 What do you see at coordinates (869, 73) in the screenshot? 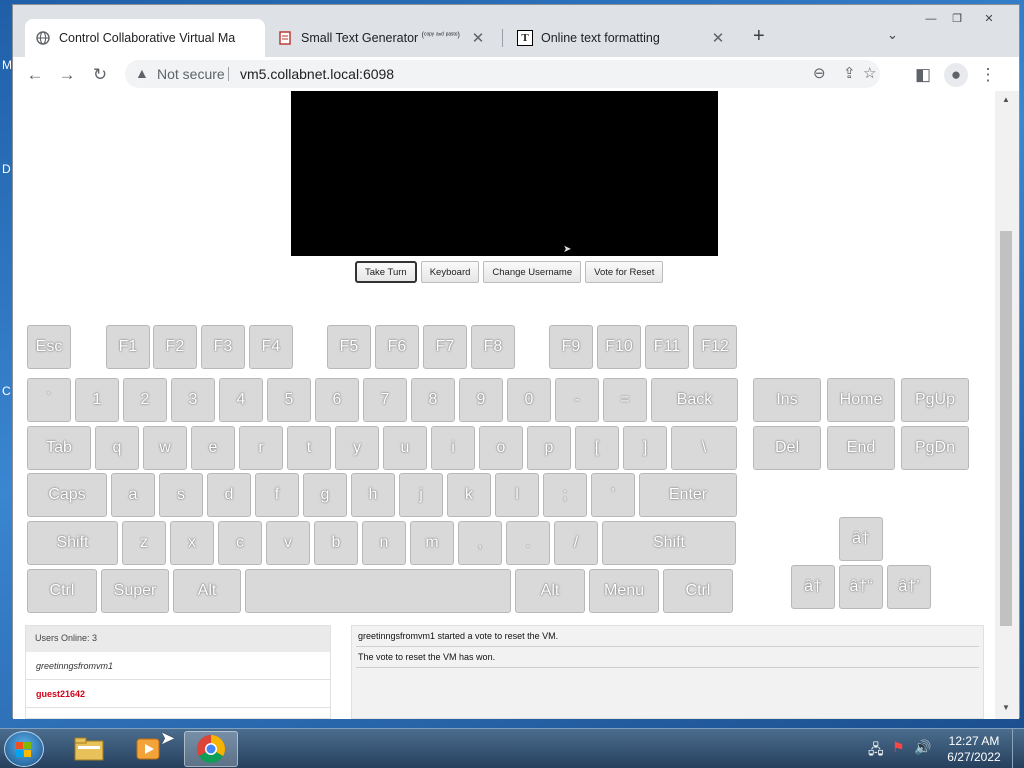
I see `bookmark-star-icon: ☆` at bounding box center [869, 73].